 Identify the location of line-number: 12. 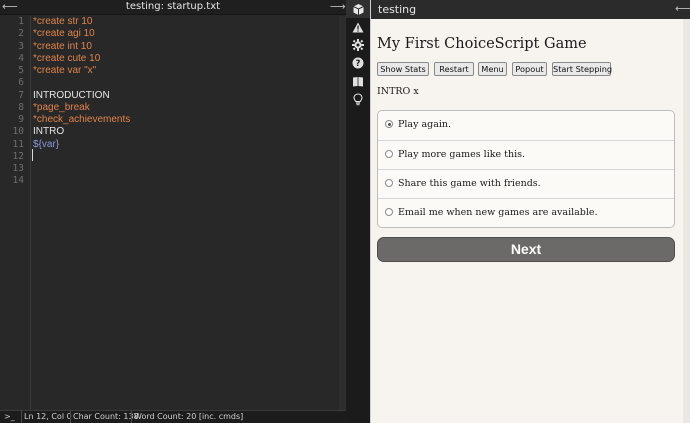
(18, 156).